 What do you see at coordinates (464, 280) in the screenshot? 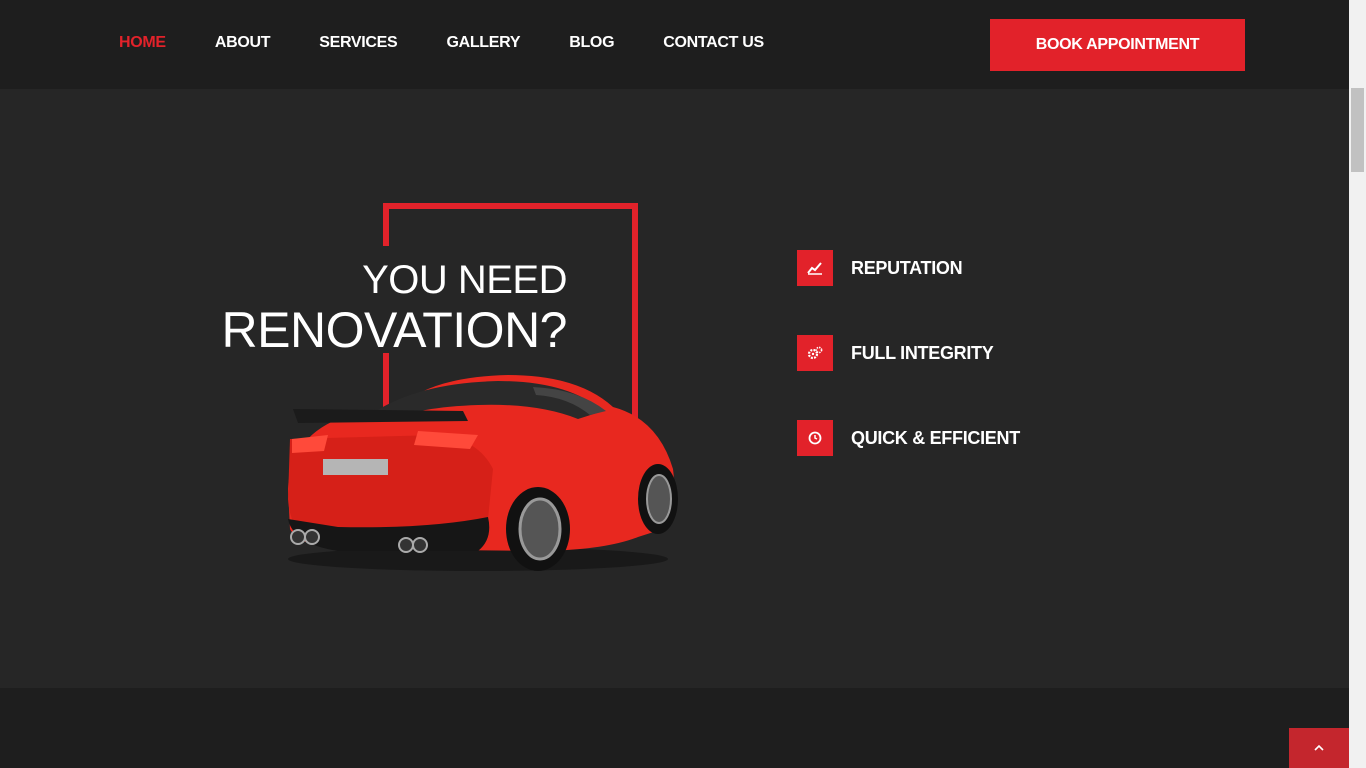
I see `hero-title-line1: YOU NEED` at bounding box center [464, 280].